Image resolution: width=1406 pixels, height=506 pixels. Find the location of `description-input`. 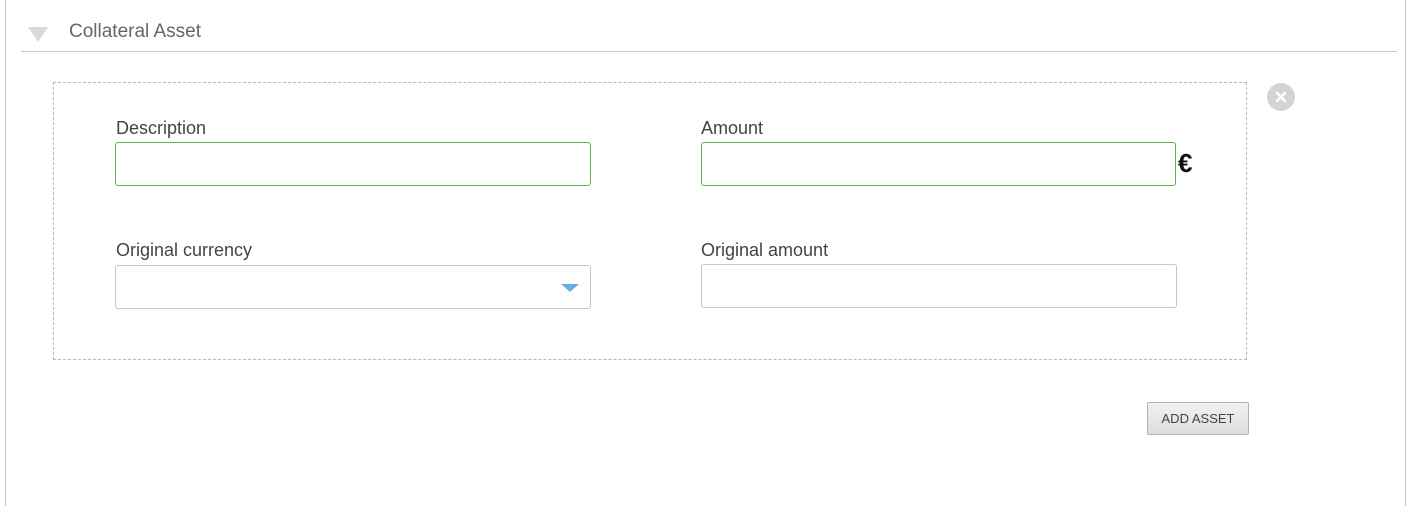

description-input is located at coordinates (353, 164).